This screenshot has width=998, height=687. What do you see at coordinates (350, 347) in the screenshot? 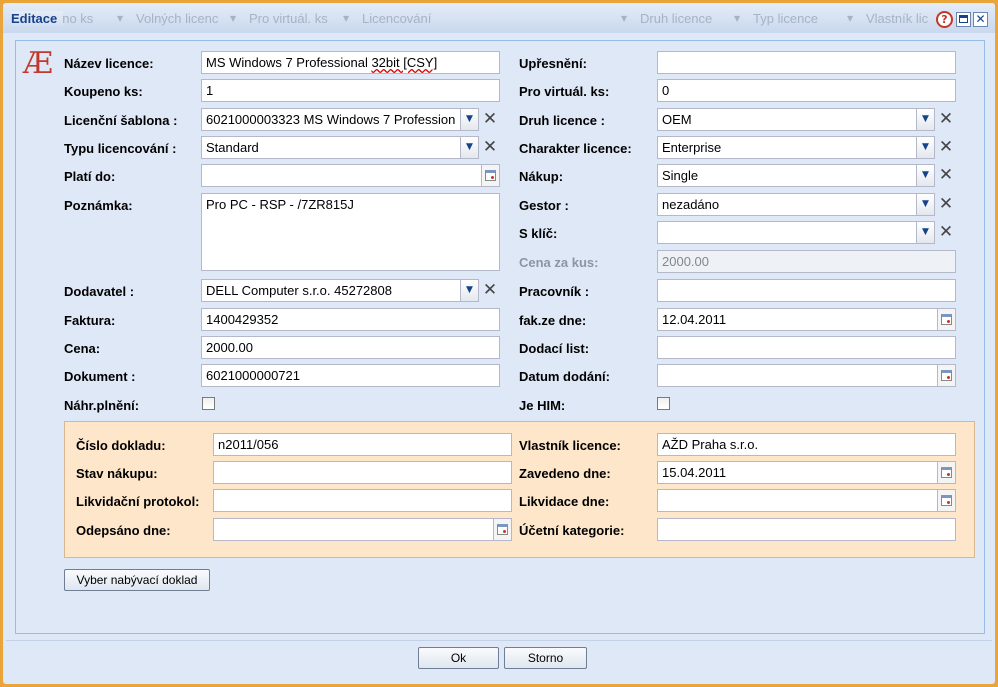
I see `cena-input: 2000.00` at bounding box center [350, 347].